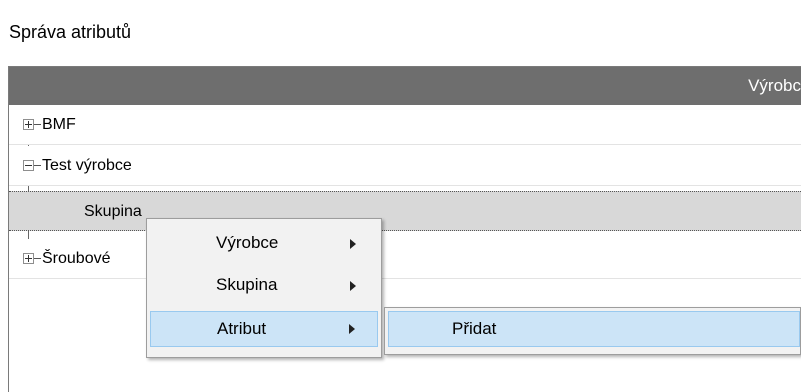 The height and width of the screenshot is (392, 801). Describe the element at coordinates (774, 86) in the screenshot. I see `column-header-vyrobce: Výrobc` at that location.